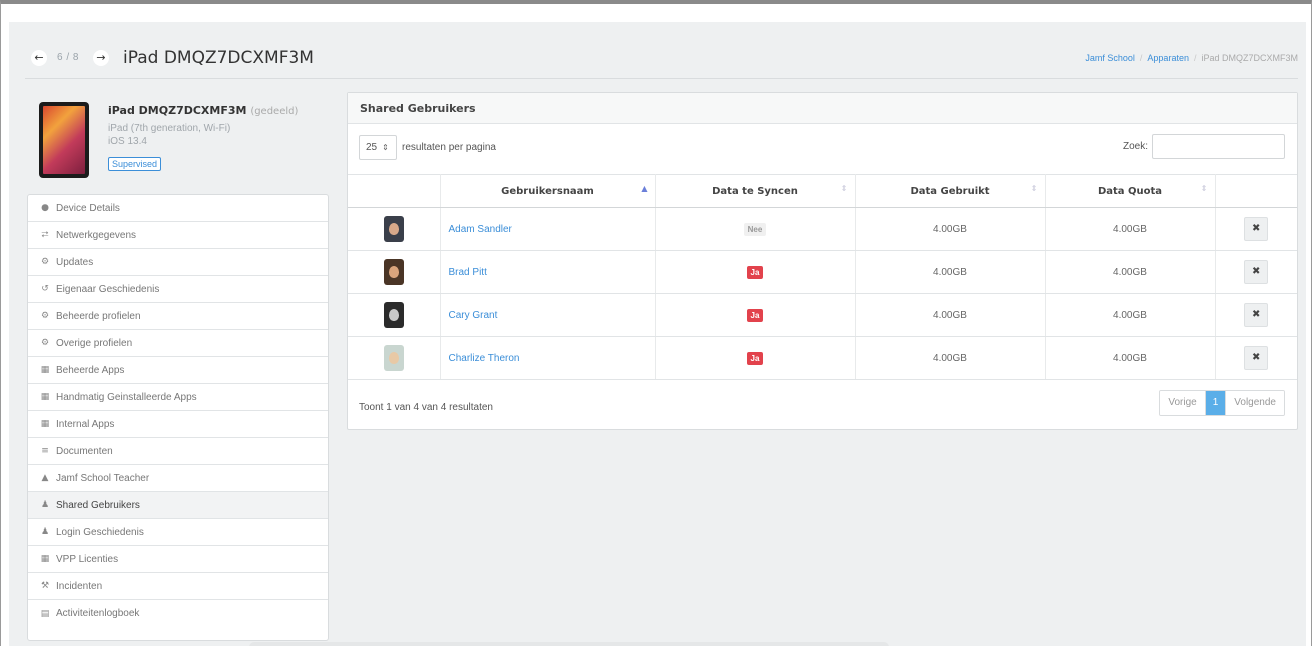  I want to click on sort-updown-icon: ⇕, so click(385, 147).